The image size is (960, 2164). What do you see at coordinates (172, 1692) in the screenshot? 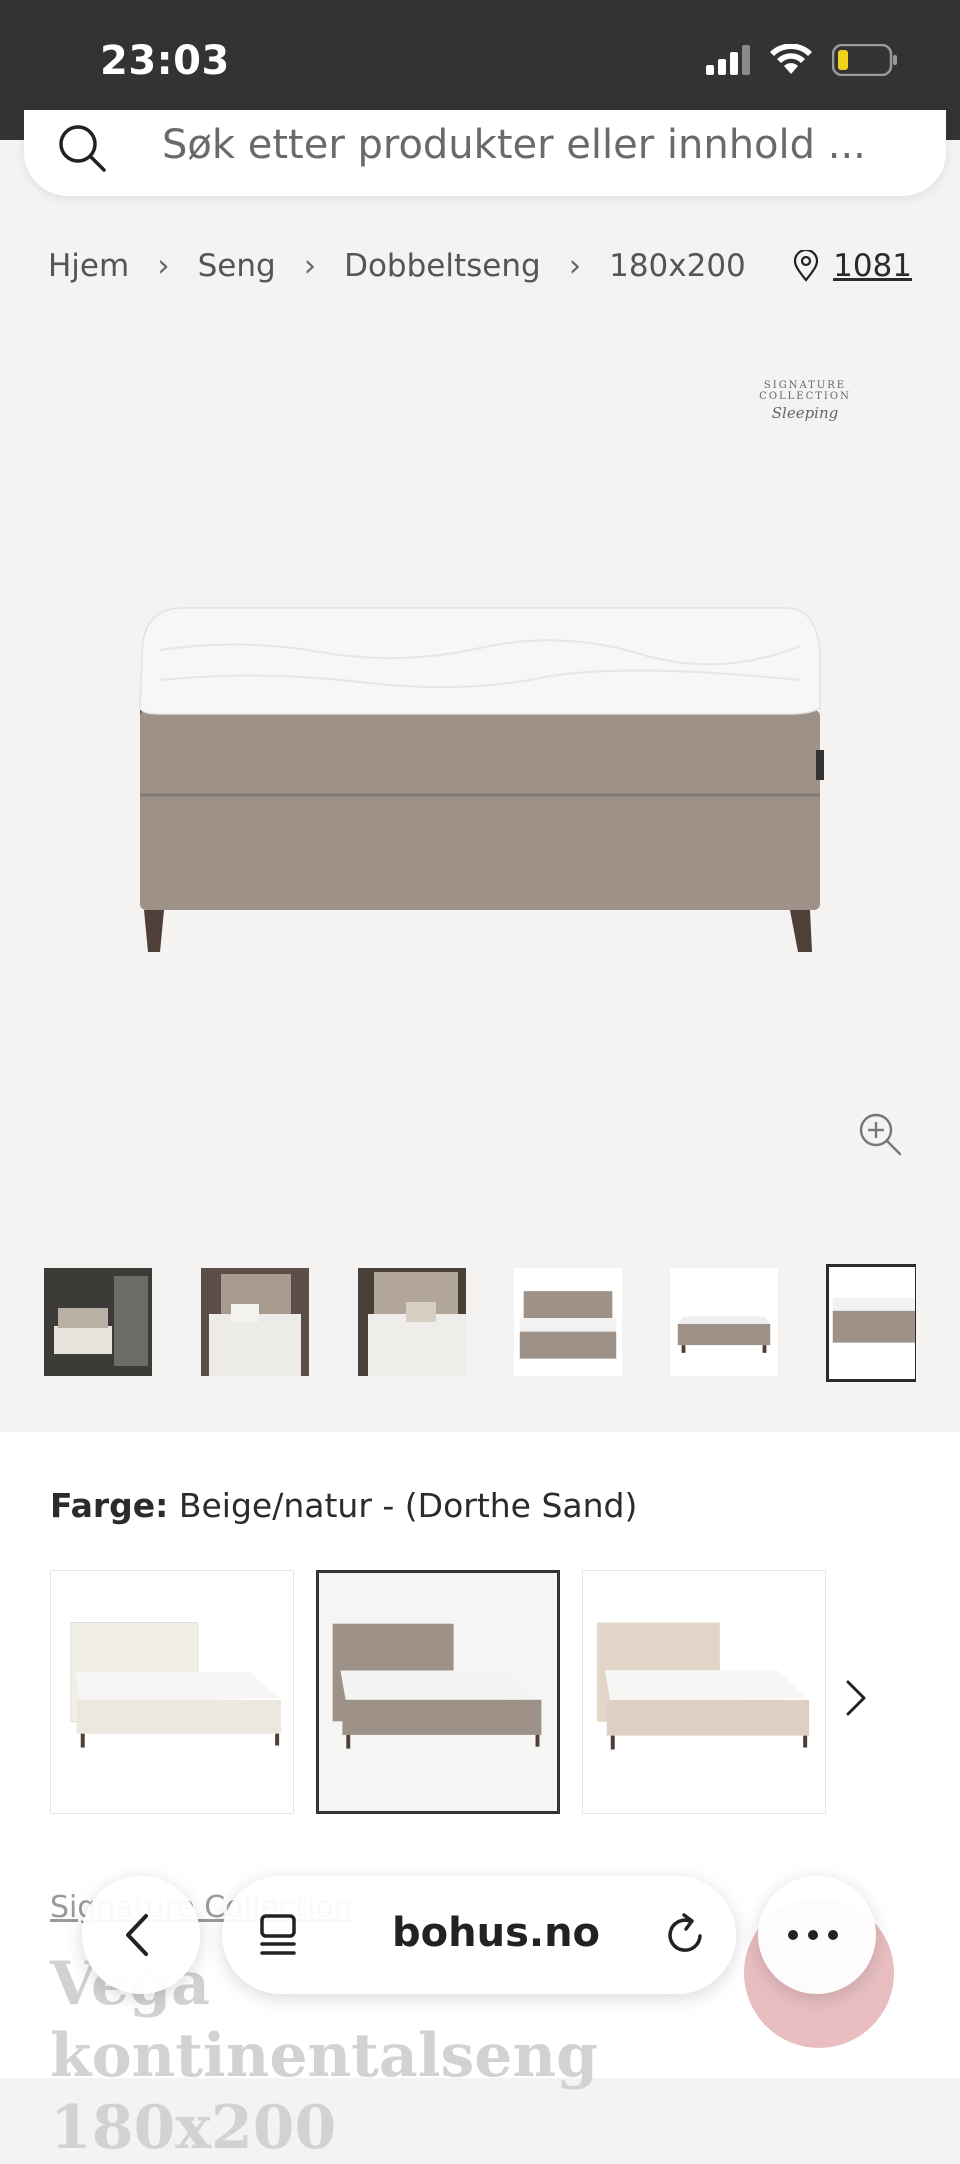
I see `color-swatch-white` at bounding box center [172, 1692].